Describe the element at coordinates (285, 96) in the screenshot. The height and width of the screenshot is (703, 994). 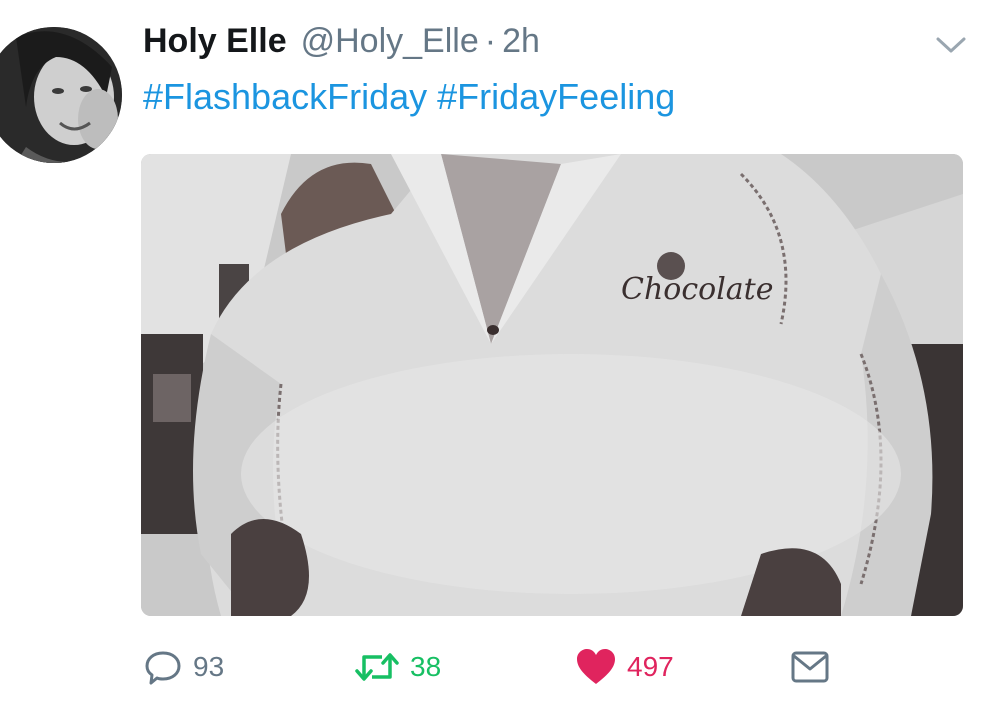
I see `hashtag-link: #FlashbackFriday` at that location.